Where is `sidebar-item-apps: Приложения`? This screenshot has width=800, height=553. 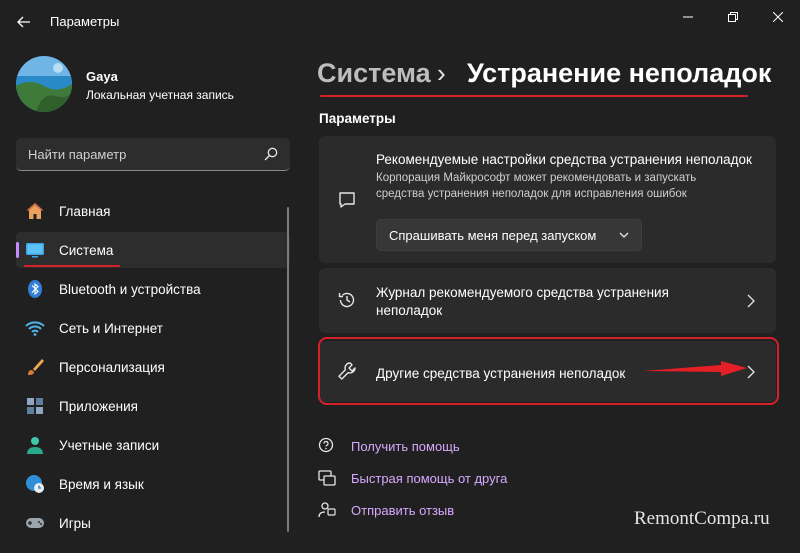 sidebar-item-apps: Приложения is located at coordinates (153, 406).